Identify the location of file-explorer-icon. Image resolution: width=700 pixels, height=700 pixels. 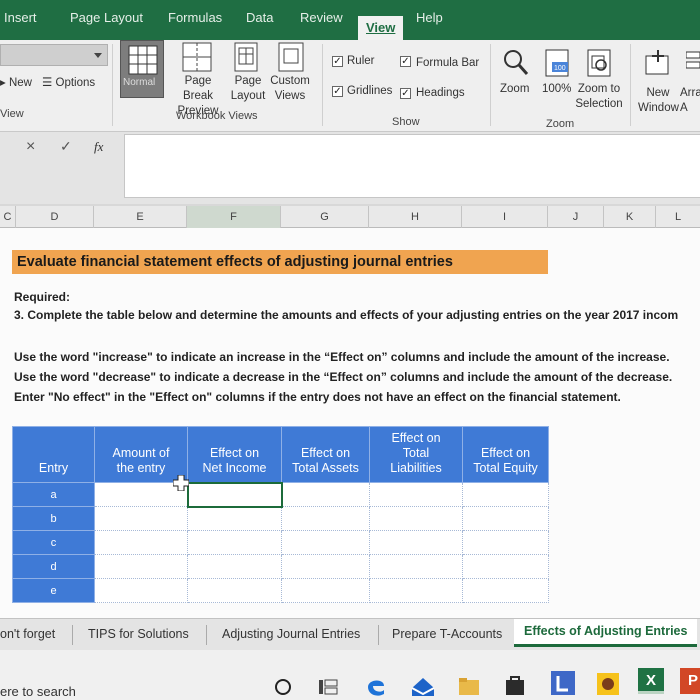
(469, 686).